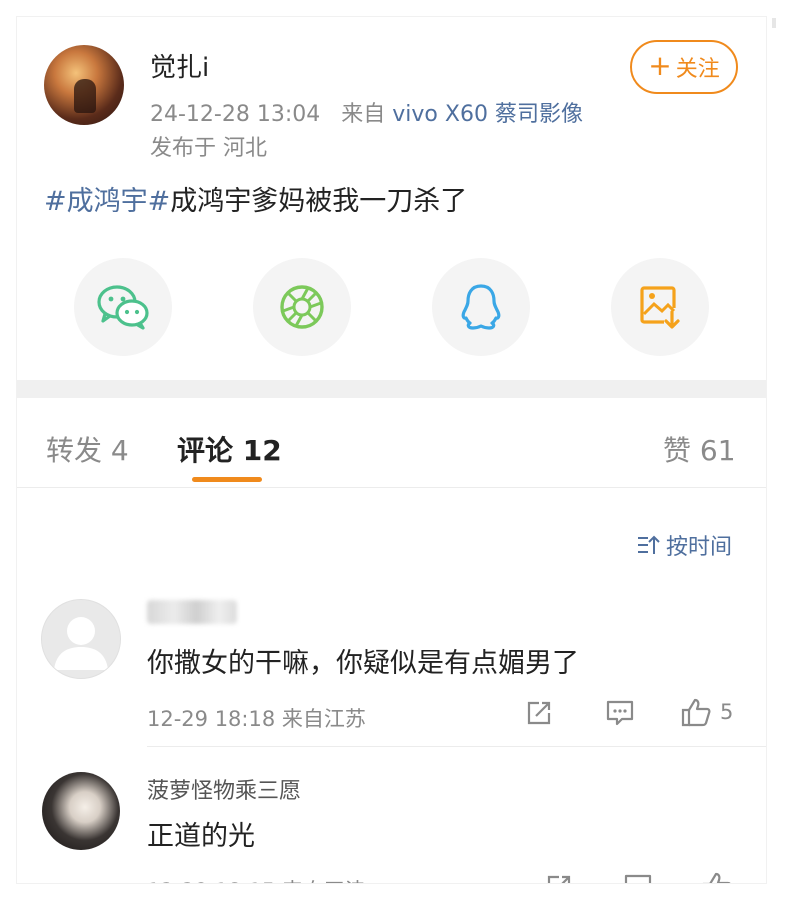  What do you see at coordinates (391, 389) in the screenshot?
I see `section-divider` at bounding box center [391, 389].